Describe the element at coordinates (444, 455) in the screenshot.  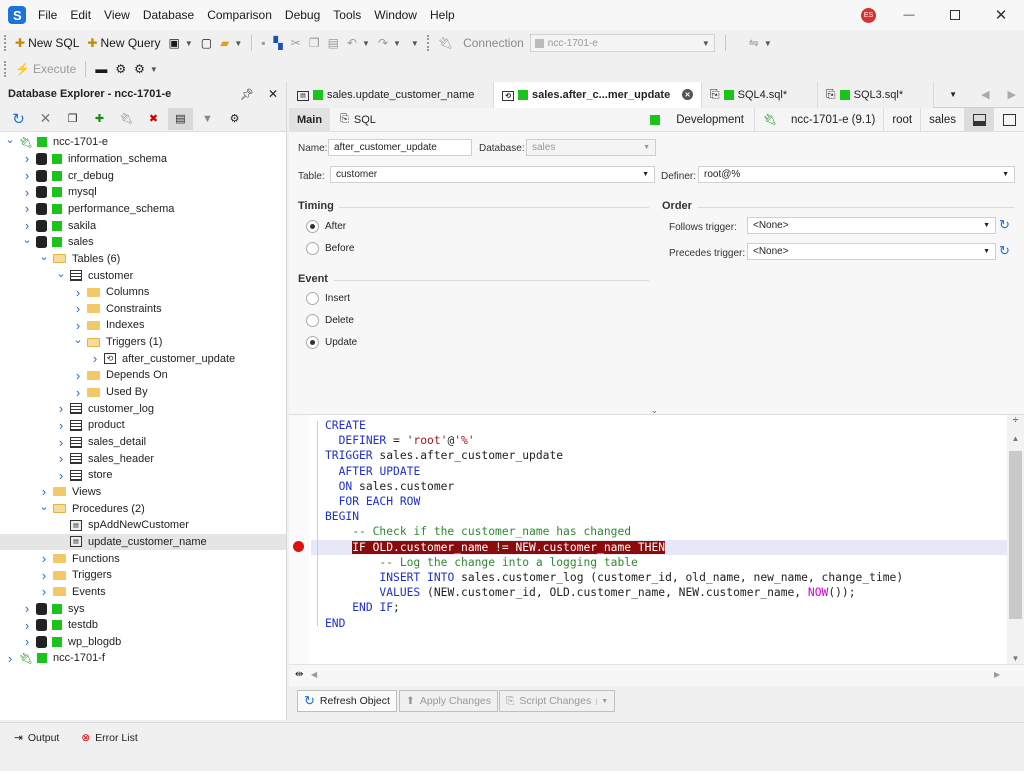
I see `code-line: TRIGGER sales.after_customer_update` at that location.